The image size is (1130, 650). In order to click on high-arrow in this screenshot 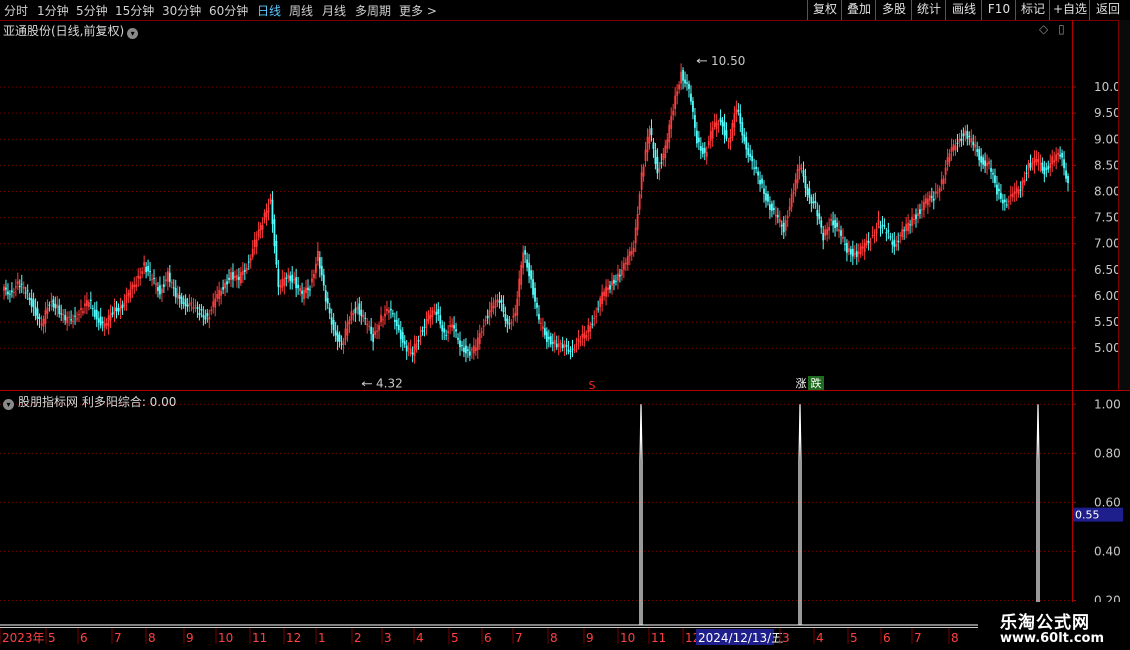, I will do `click(701, 61)`.